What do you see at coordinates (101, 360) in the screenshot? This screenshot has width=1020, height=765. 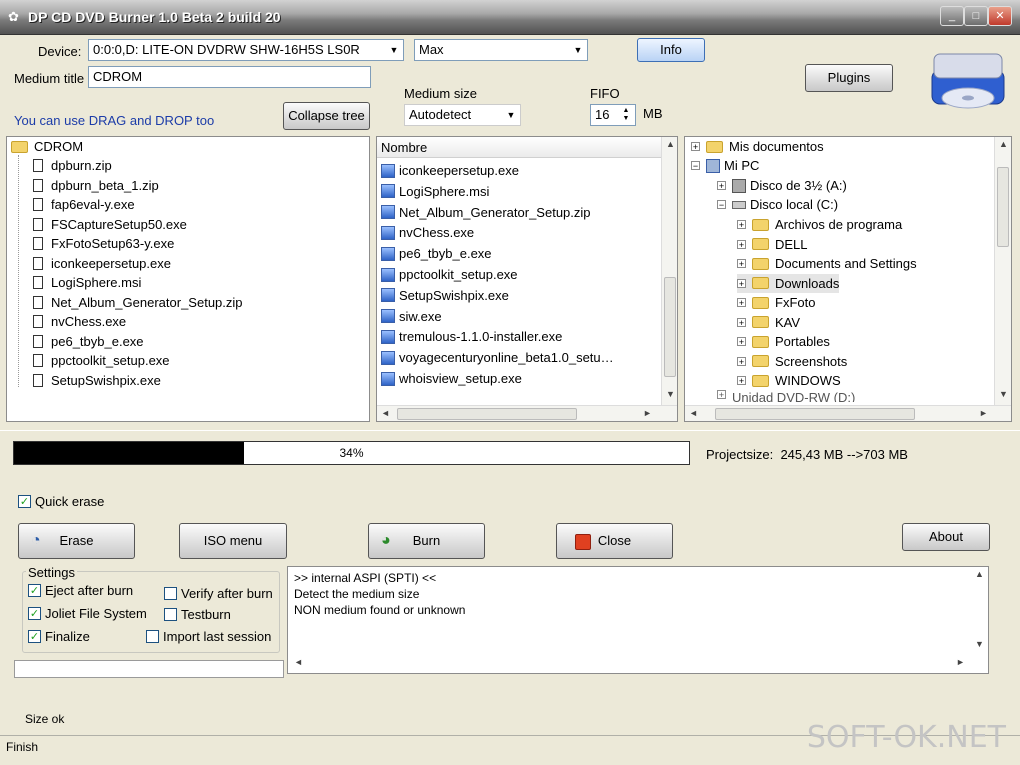 I see `tree-item: ppctoolkit_setup.exe` at bounding box center [101, 360].